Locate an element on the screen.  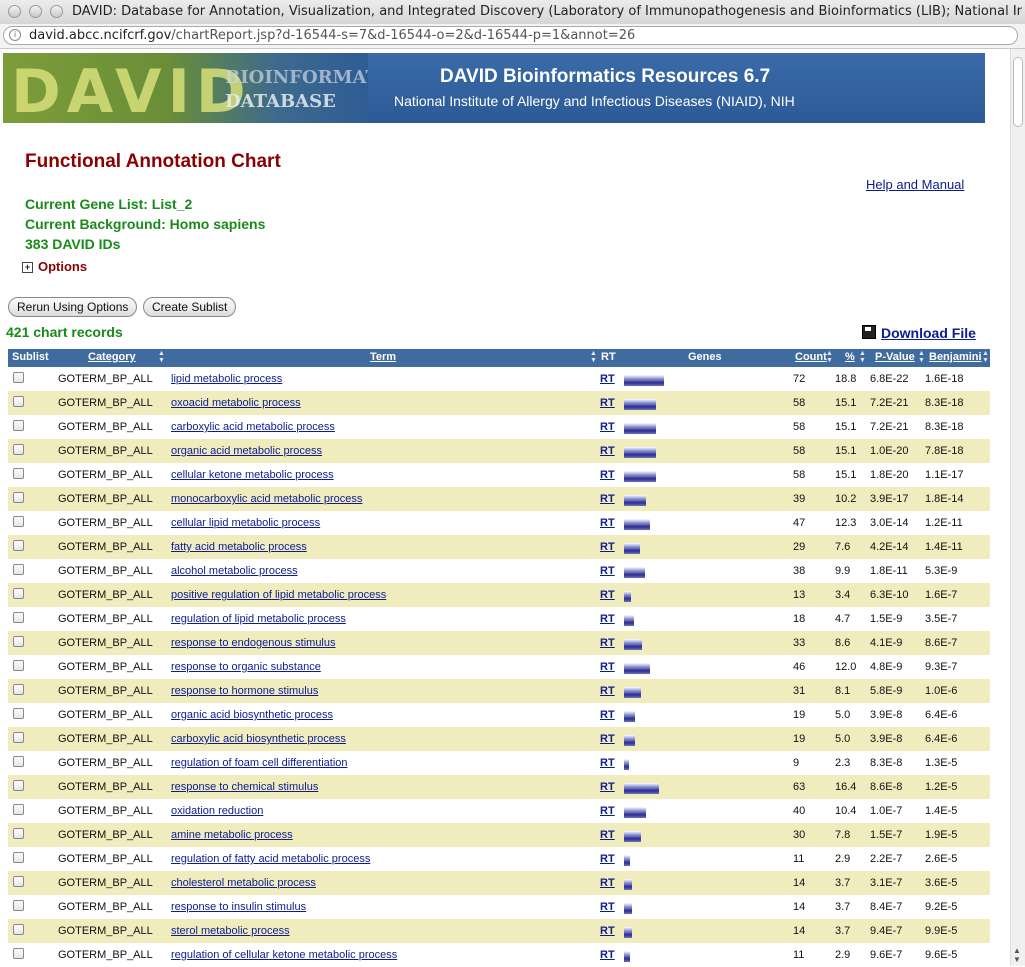
term-link: sterol metabolic process is located at coordinates (230, 931).